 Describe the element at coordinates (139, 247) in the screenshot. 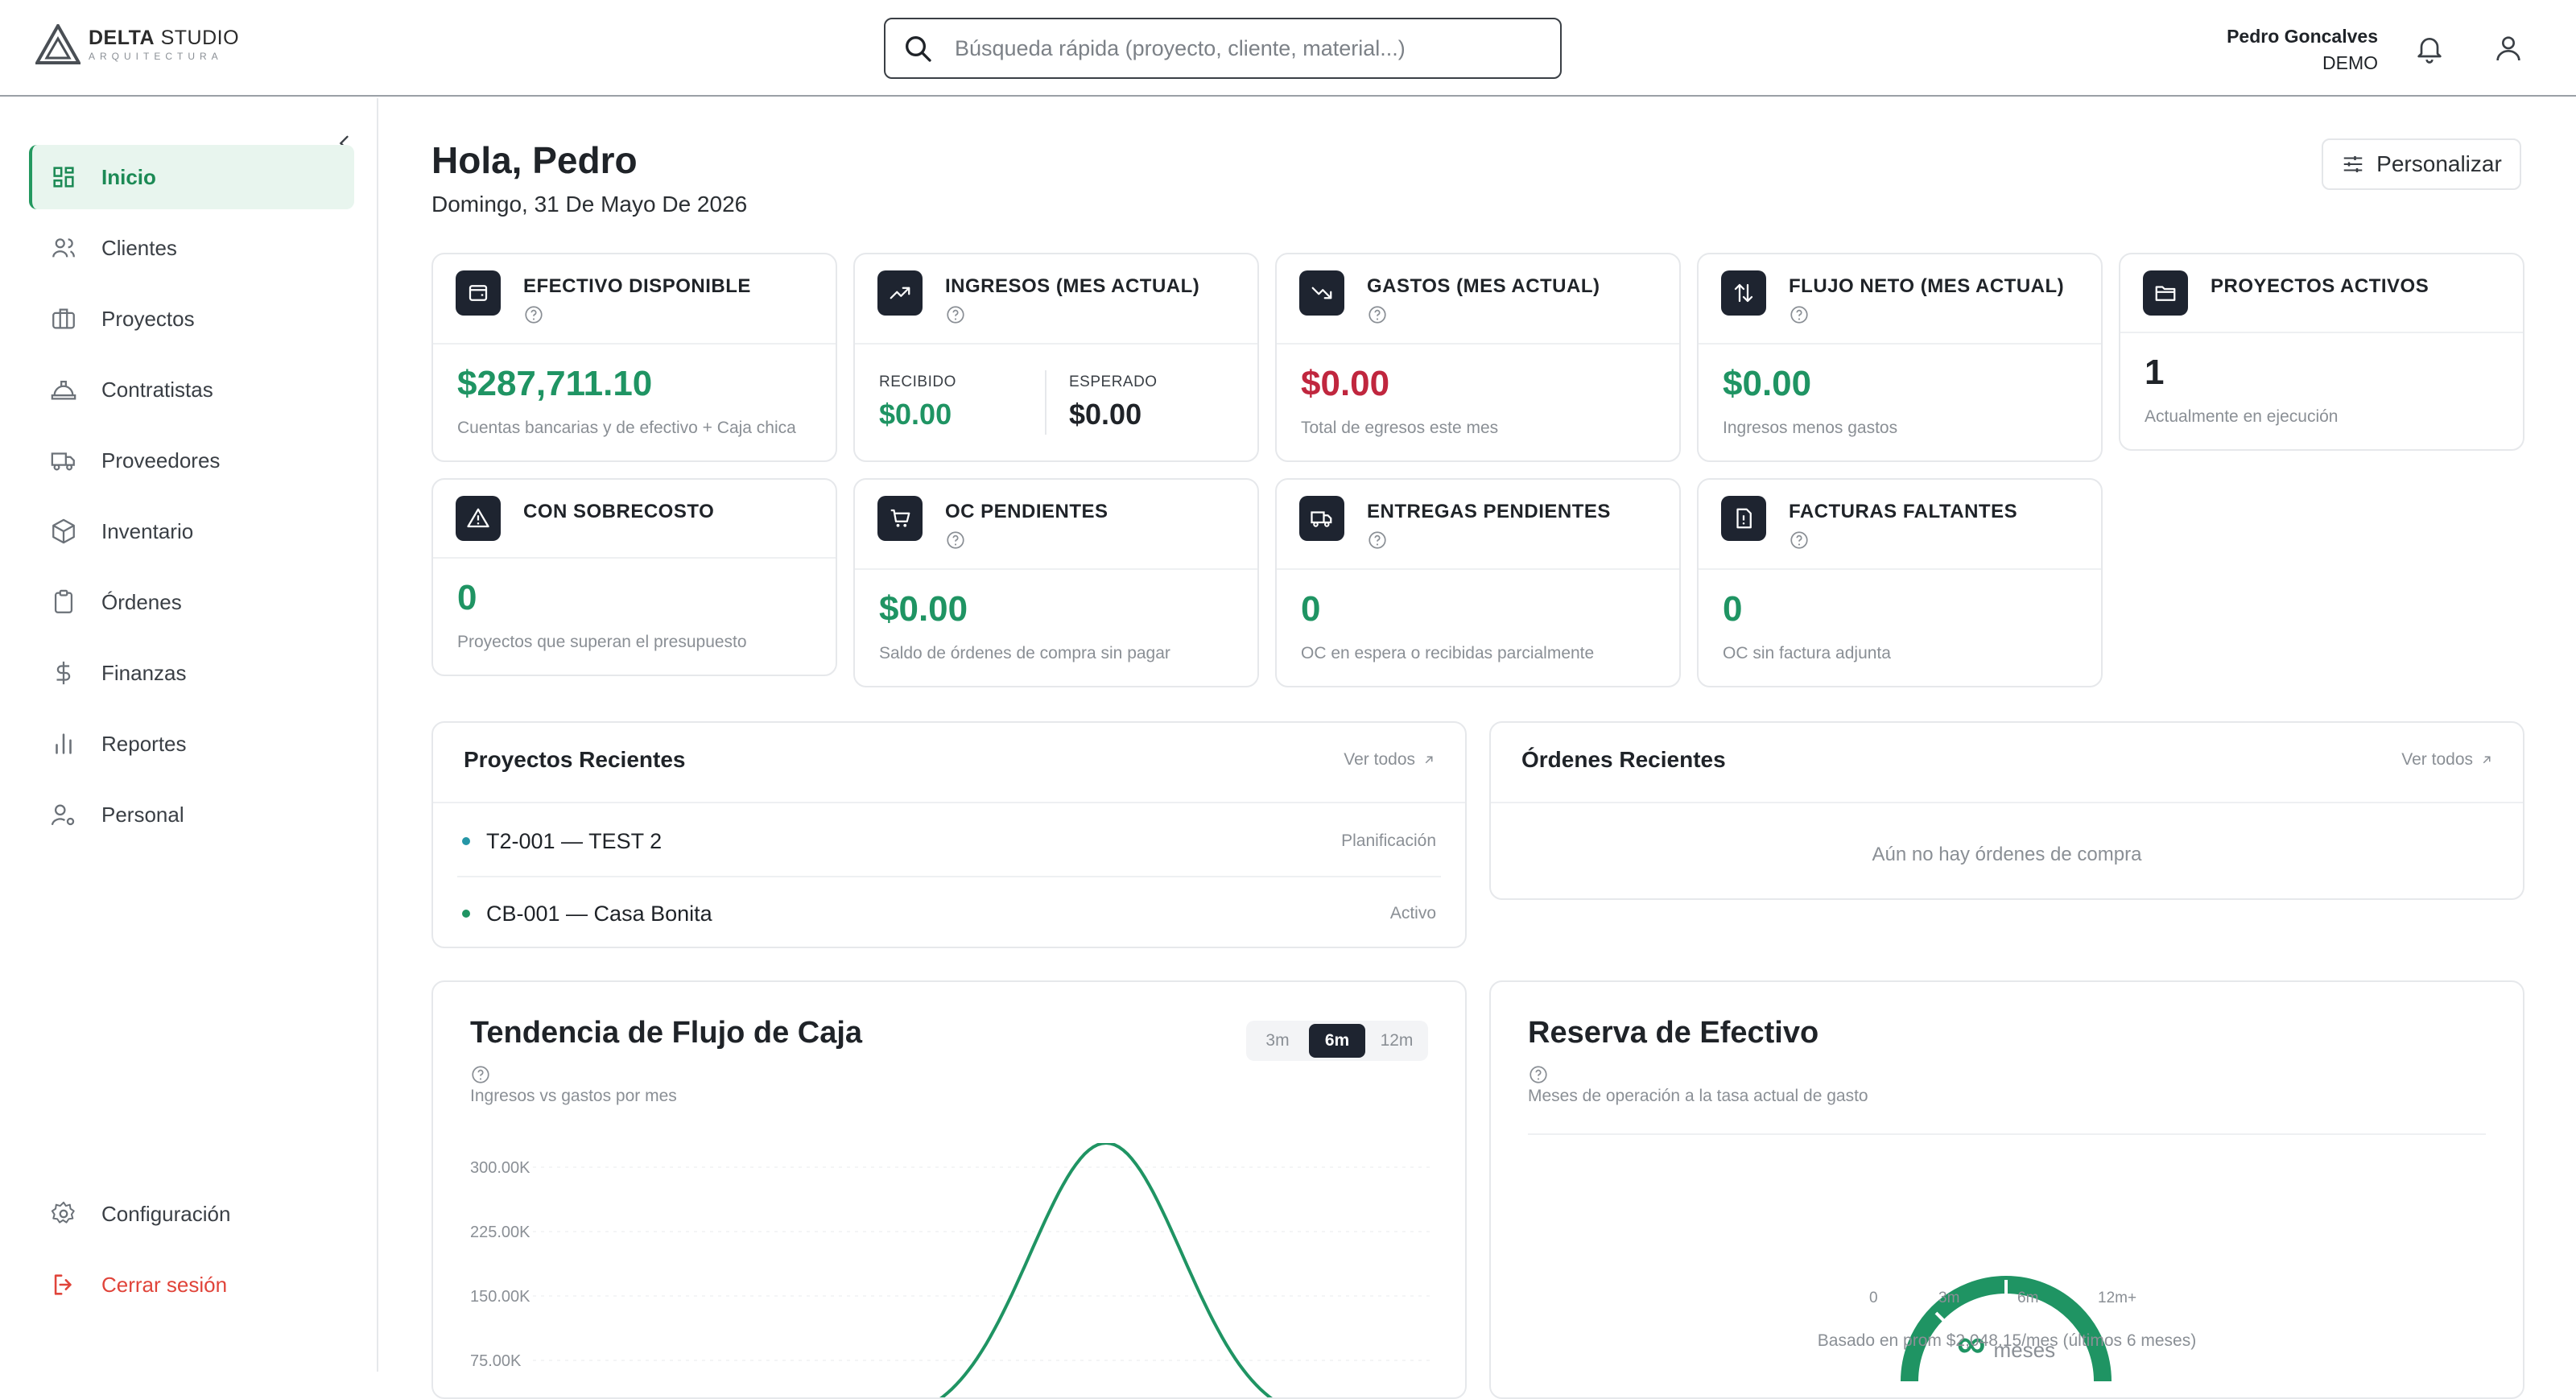

I see `sidebar-item-label: Clientes` at that location.